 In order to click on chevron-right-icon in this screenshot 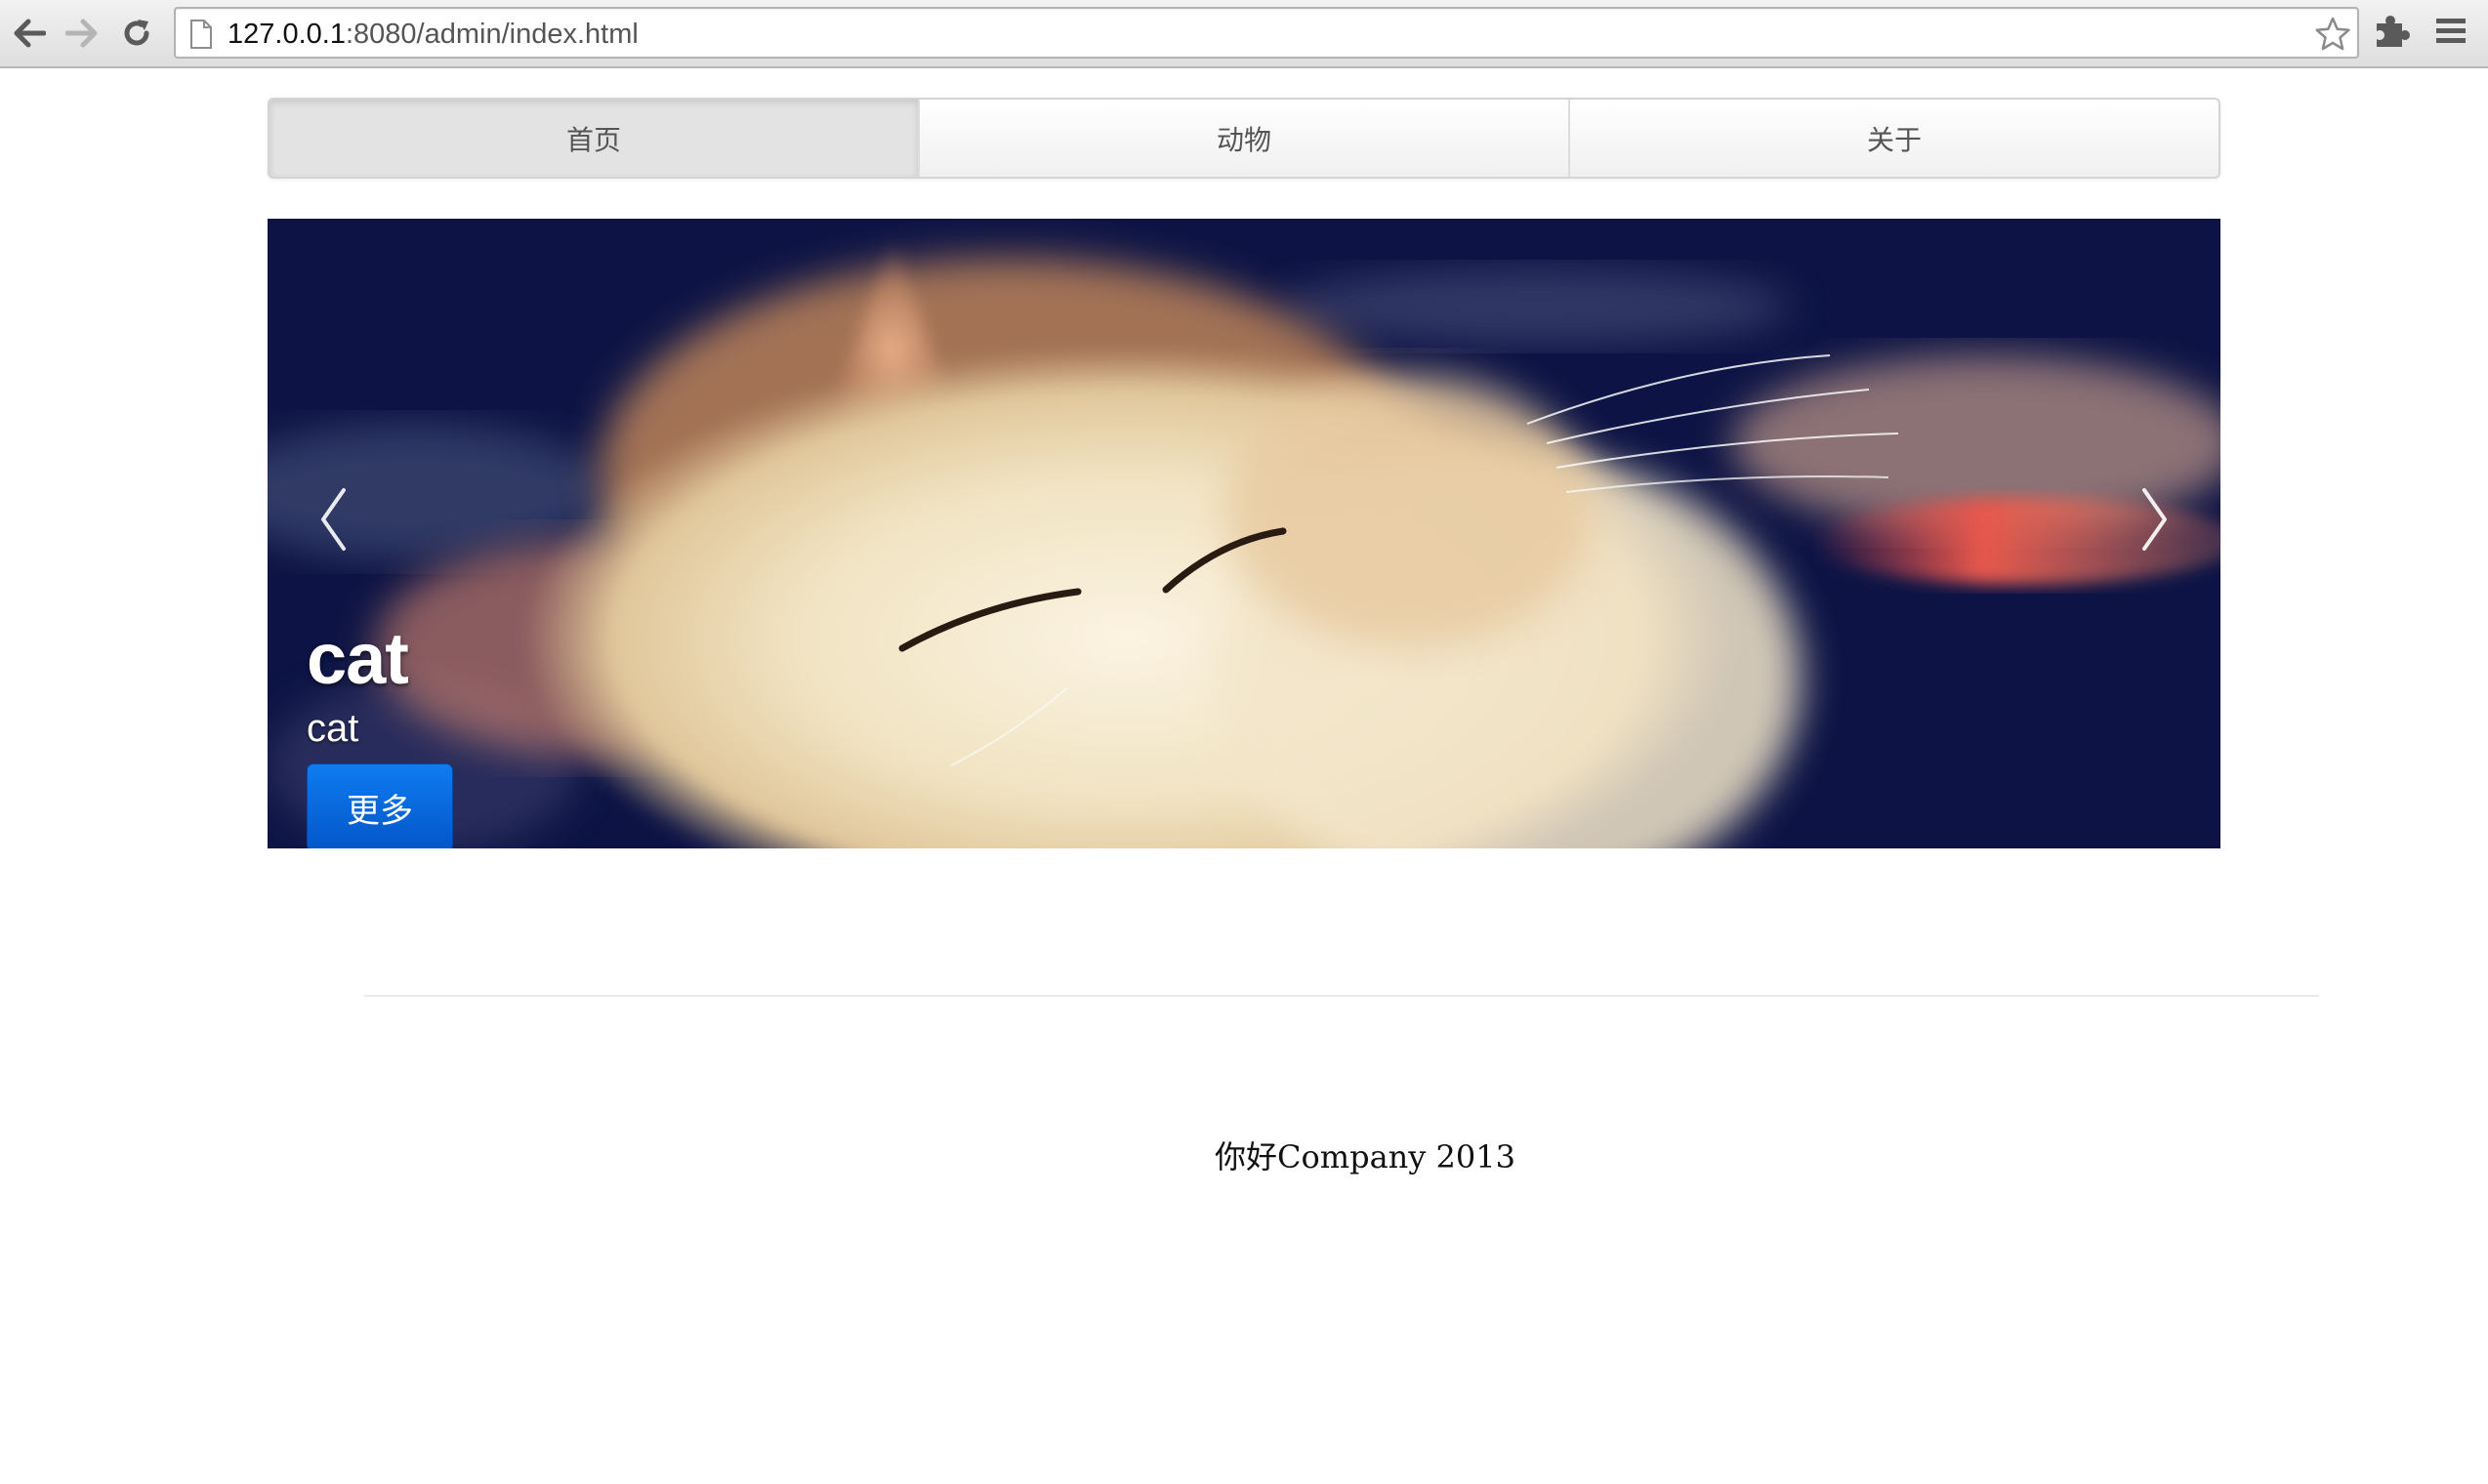, I will do `click(2154, 519)`.